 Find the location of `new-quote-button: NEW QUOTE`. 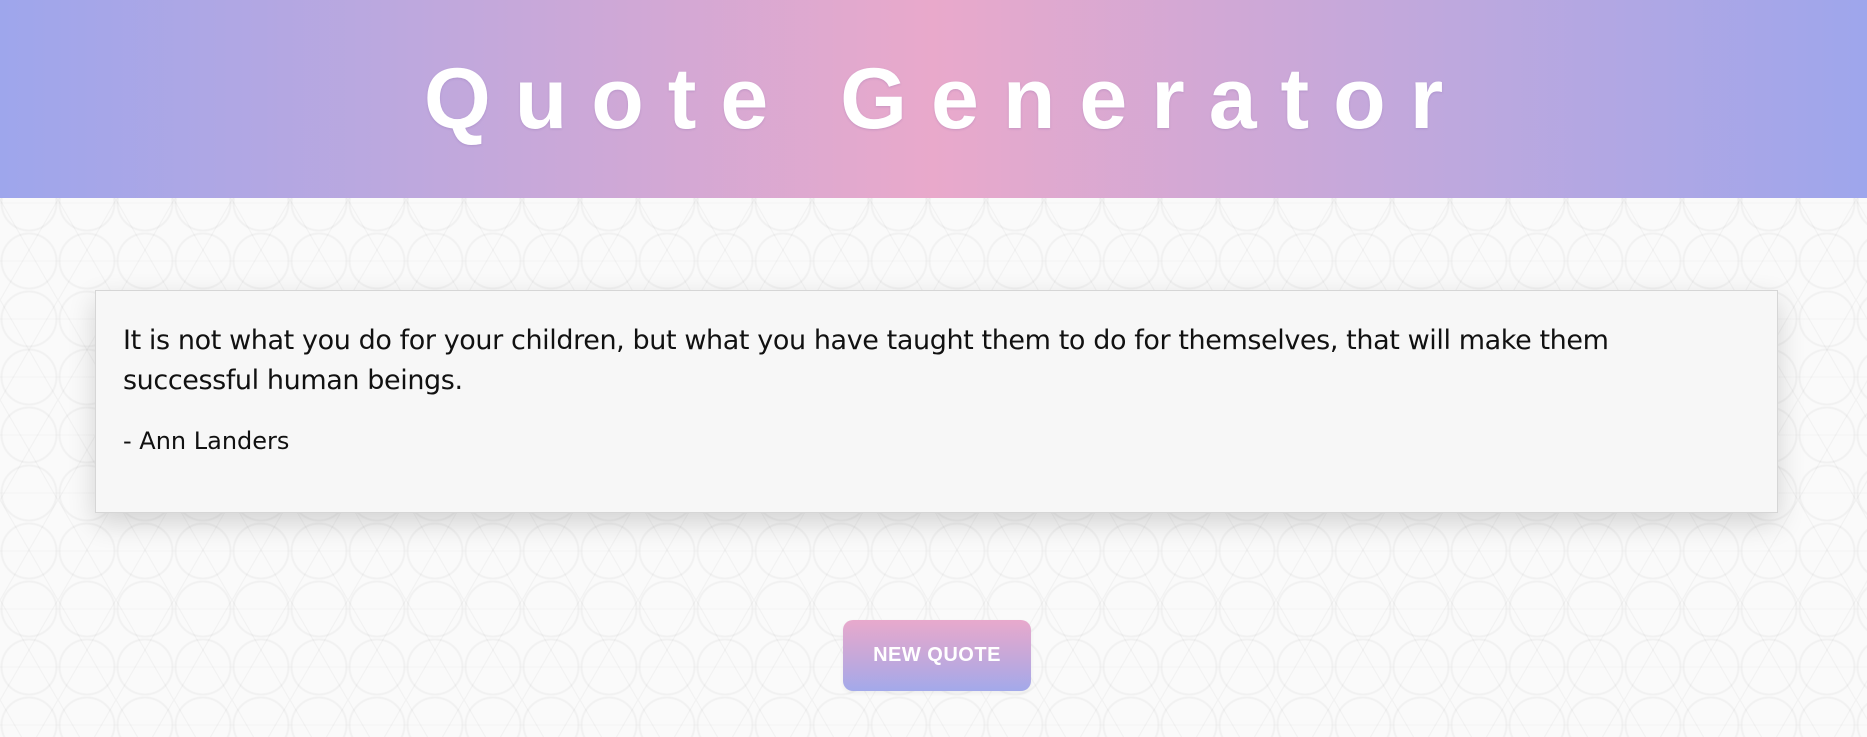

new-quote-button: NEW QUOTE is located at coordinates (937, 655).